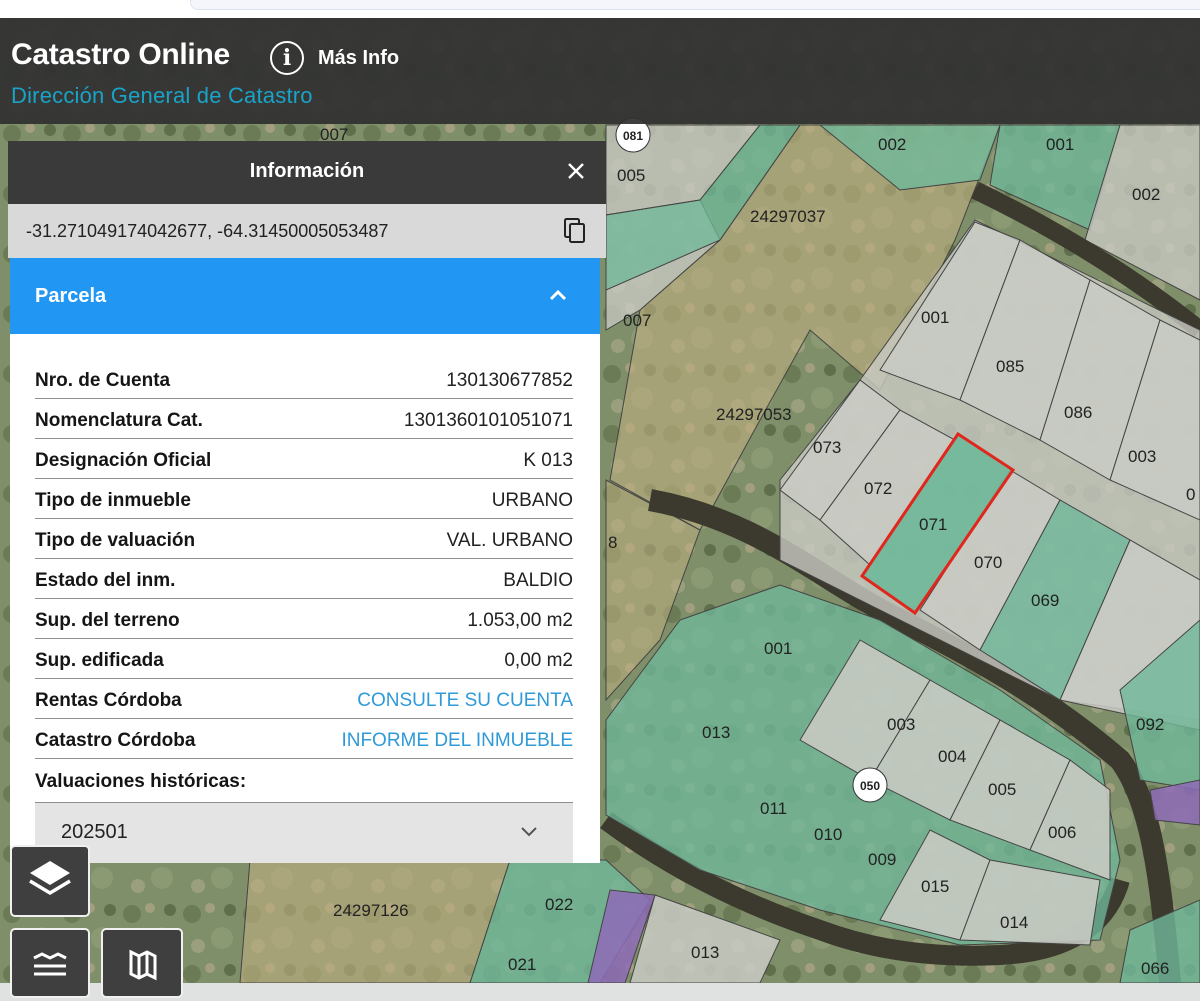 This screenshot has height=1001, width=1200. Describe the element at coordinates (103, 380) in the screenshot. I see `attribute-label: Nro. de Cuenta` at that location.